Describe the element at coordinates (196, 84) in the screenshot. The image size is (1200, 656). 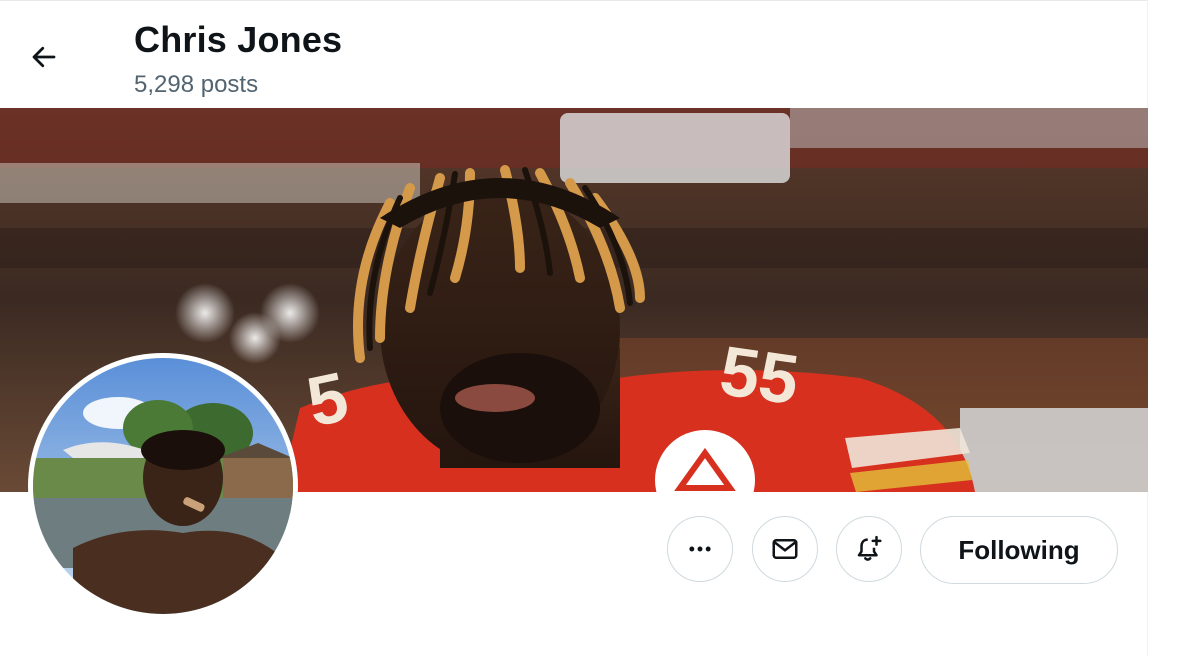
I see `post-count: 5,298 posts` at that location.